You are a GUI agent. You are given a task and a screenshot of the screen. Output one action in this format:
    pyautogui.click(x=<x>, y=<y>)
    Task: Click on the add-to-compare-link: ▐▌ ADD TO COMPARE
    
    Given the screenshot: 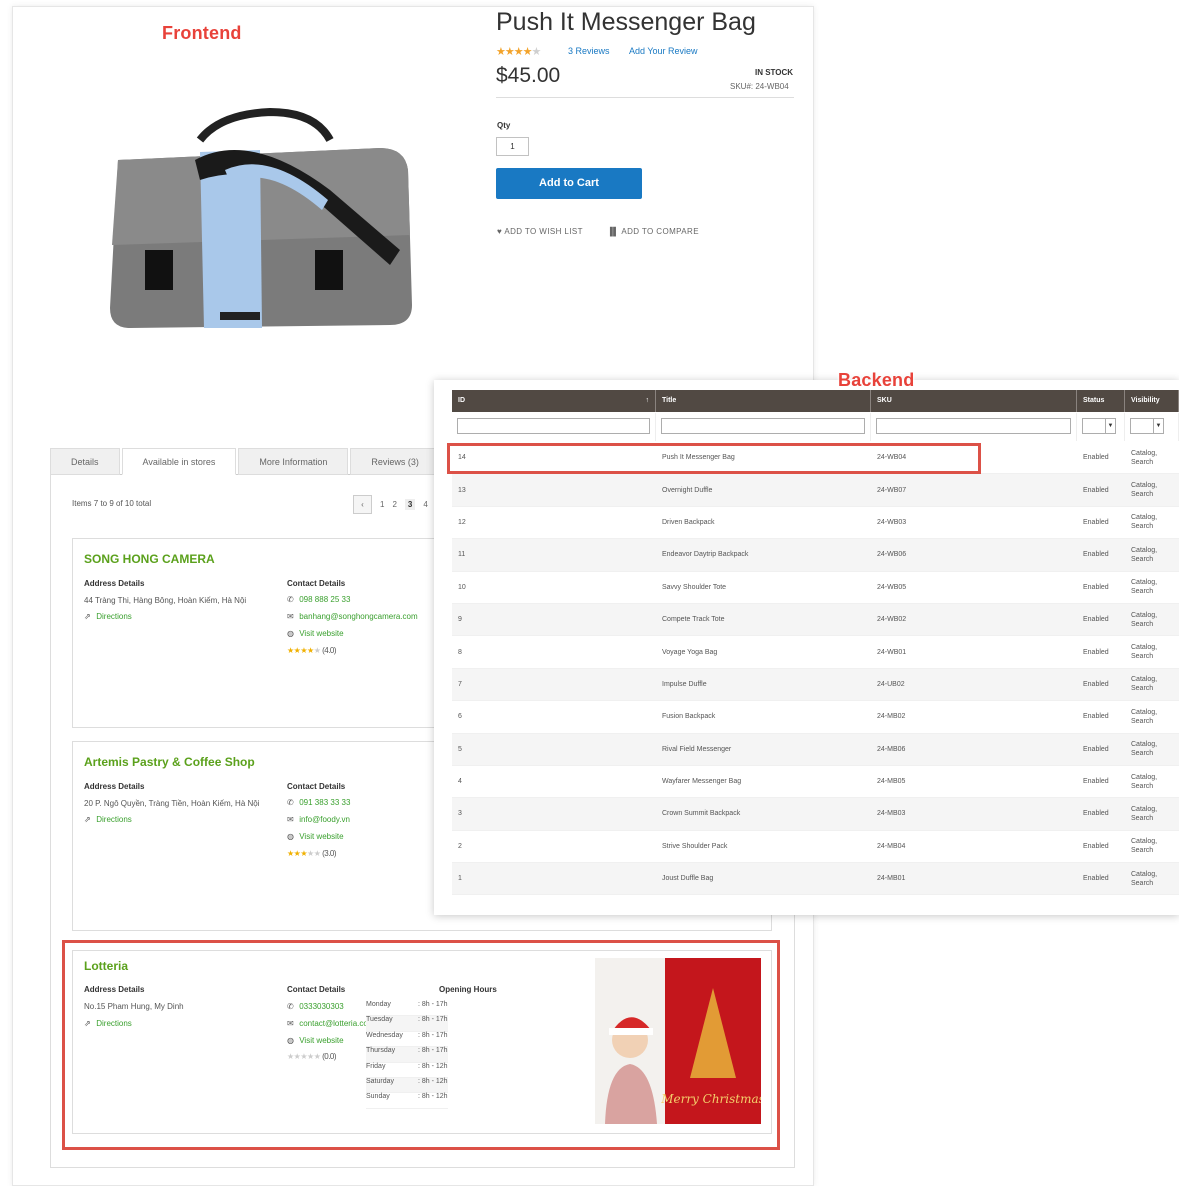 What is the action you would take?
    pyautogui.click(x=653, y=231)
    